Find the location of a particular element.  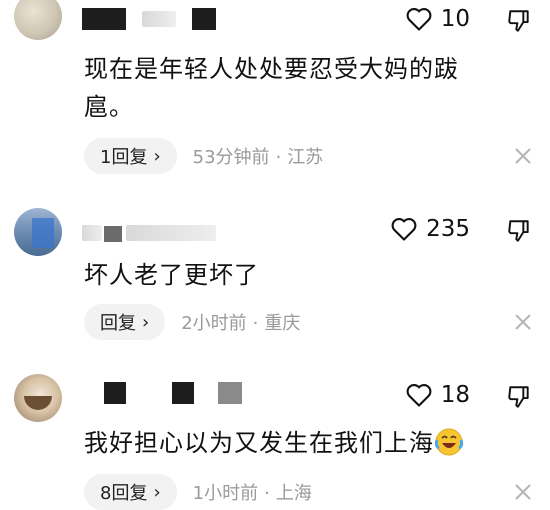

reply-button: 1回复 › is located at coordinates (130, 156).